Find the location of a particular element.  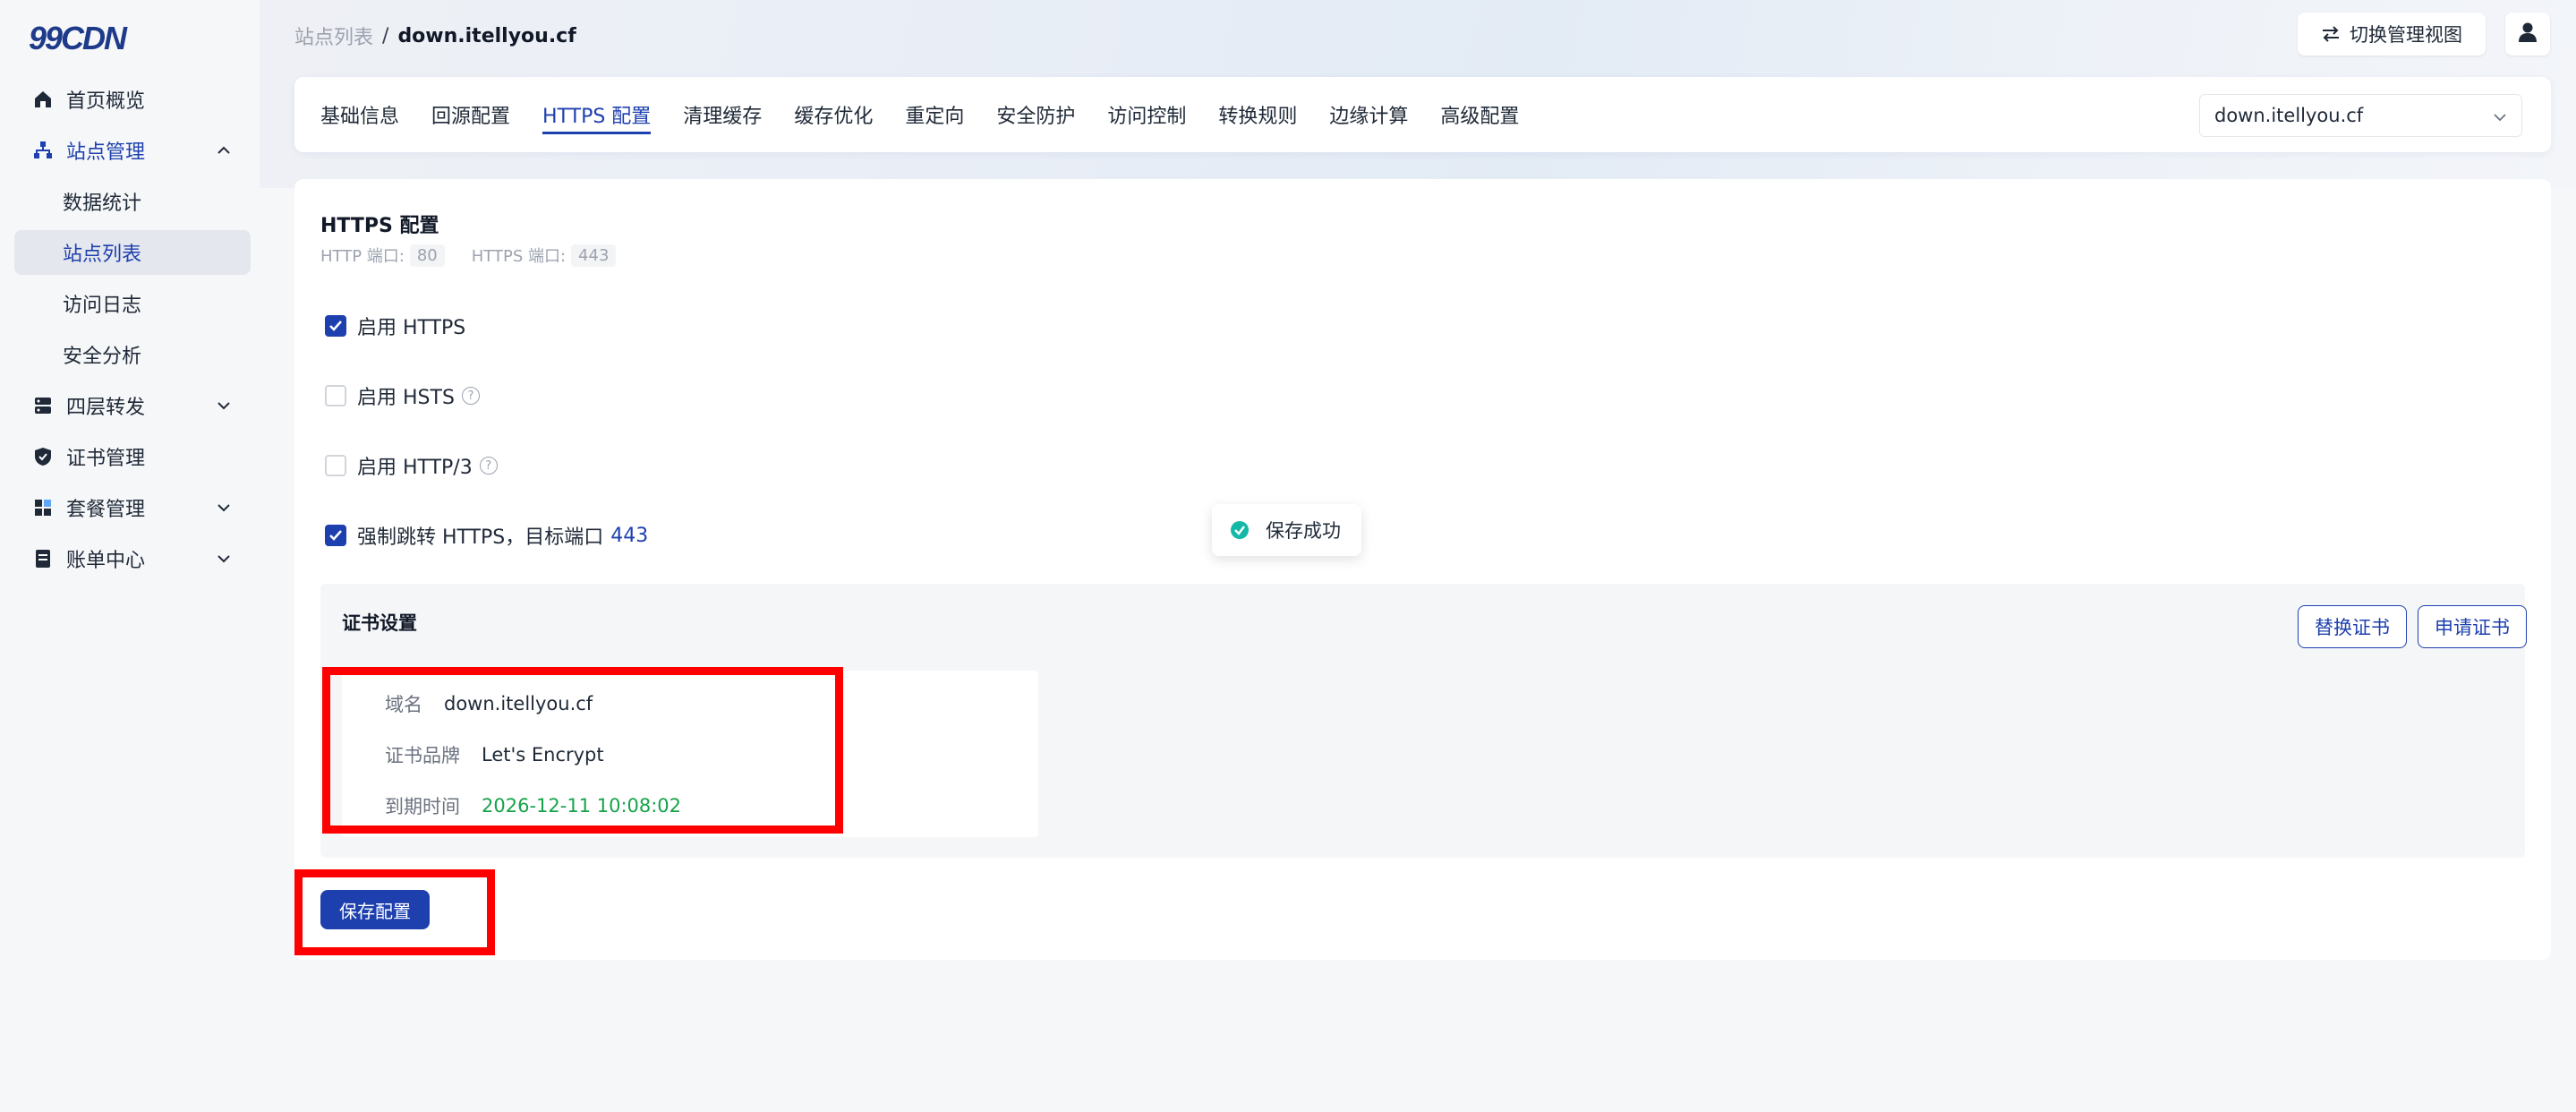

bill-icon is located at coordinates (43, 558).